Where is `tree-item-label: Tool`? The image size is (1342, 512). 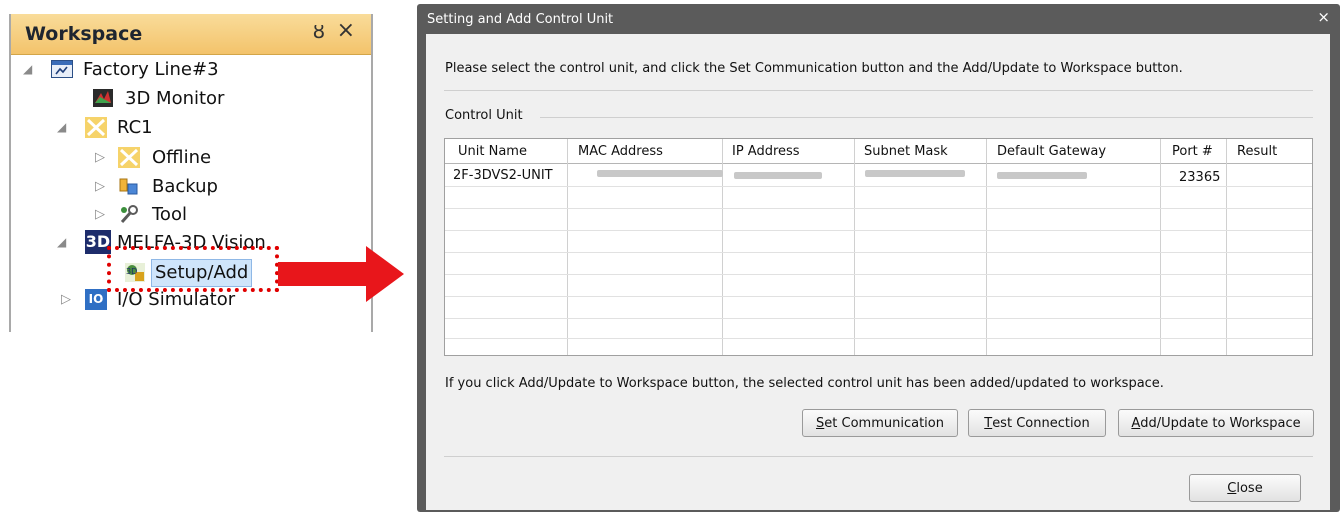
tree-item-label: Tool is located at coordinates (169, 214).